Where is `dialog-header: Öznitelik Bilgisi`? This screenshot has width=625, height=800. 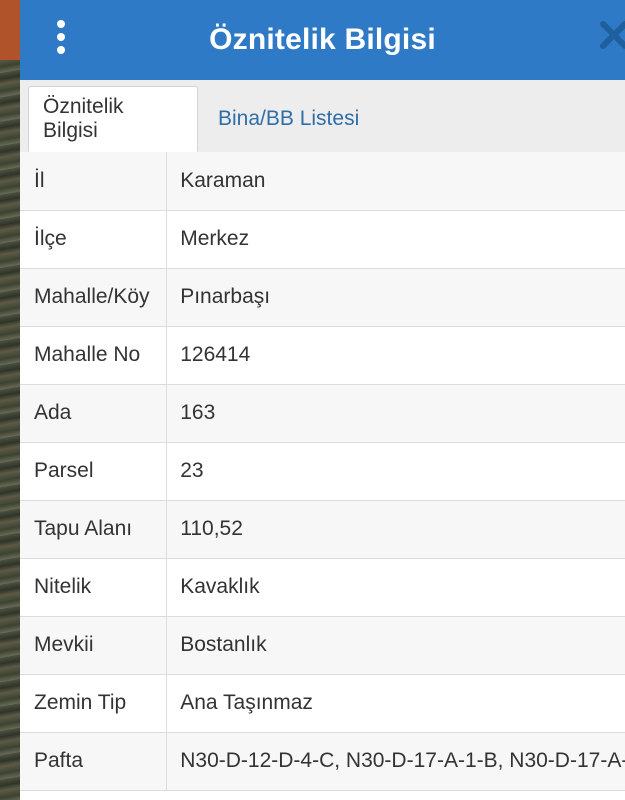 dialog-header: Öznitelik Bilgisi is located at coordinates (322, 40).